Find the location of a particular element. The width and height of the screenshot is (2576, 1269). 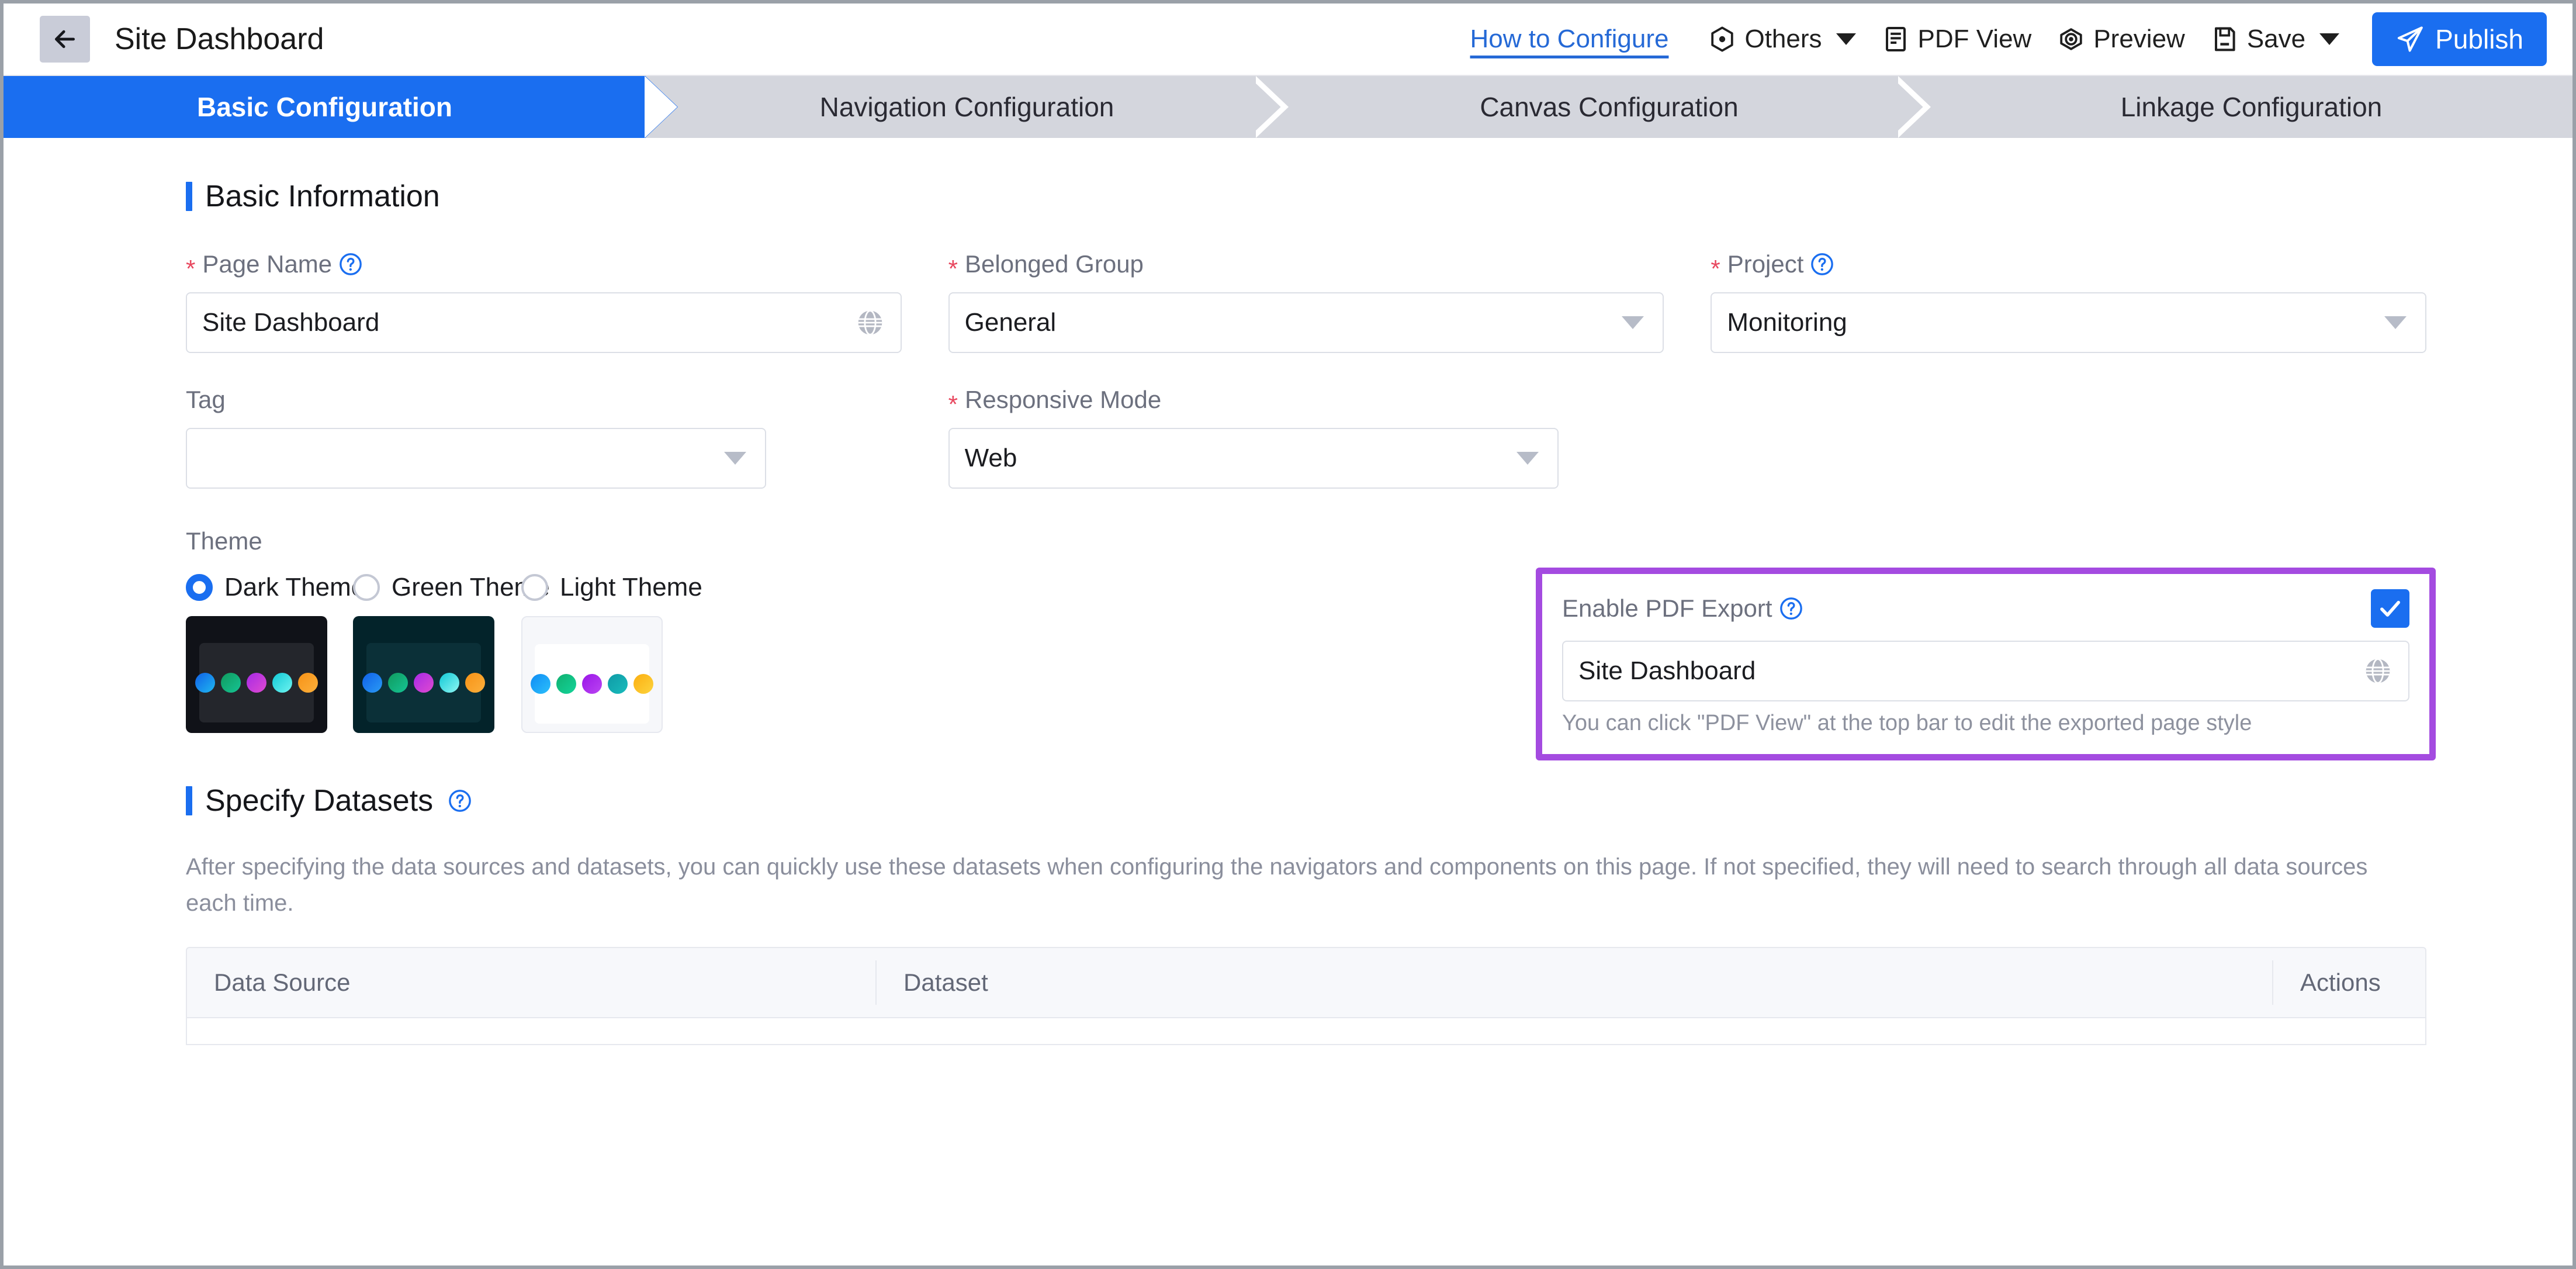

column-header-dataset: Dataset is located at coordinates (1575, 982).